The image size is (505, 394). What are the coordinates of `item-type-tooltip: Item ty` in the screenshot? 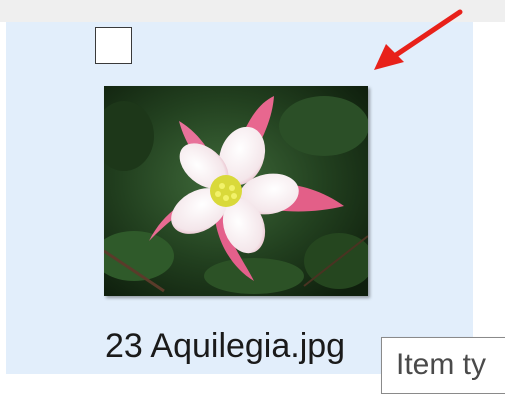 It's located at (443, 365).